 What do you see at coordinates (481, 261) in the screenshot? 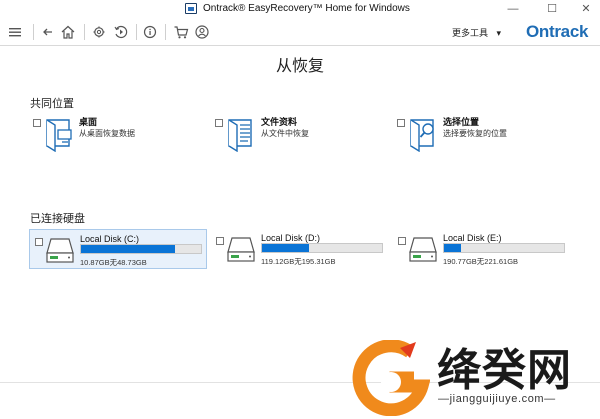
I see `drive-size: 190.77GB无221.61GB` at bounding box center [481, 261].